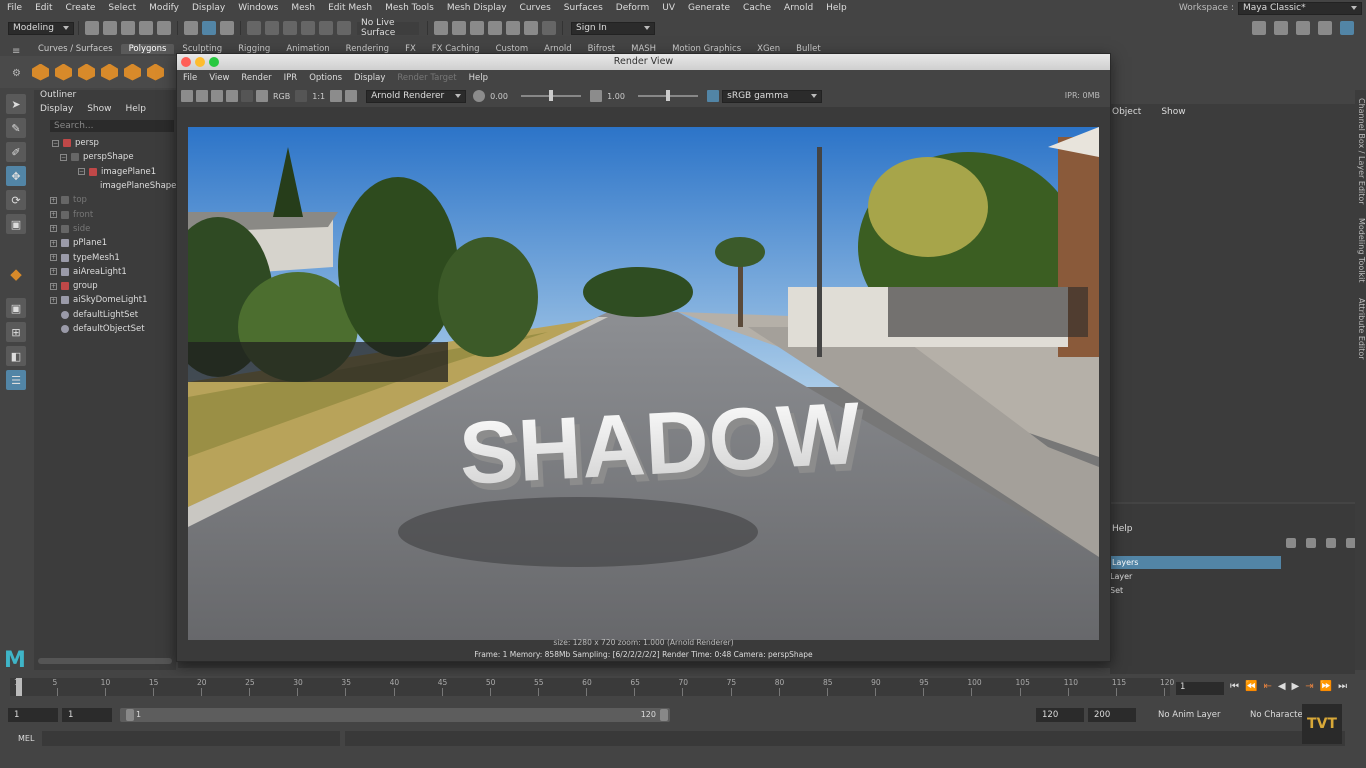 This screenshot has width=1366, height=768. What do you see at coordinates (1303, 28) in the screenshot?
I see `toggle-attribute-editor-icon` at bounding box center [1303, 28].